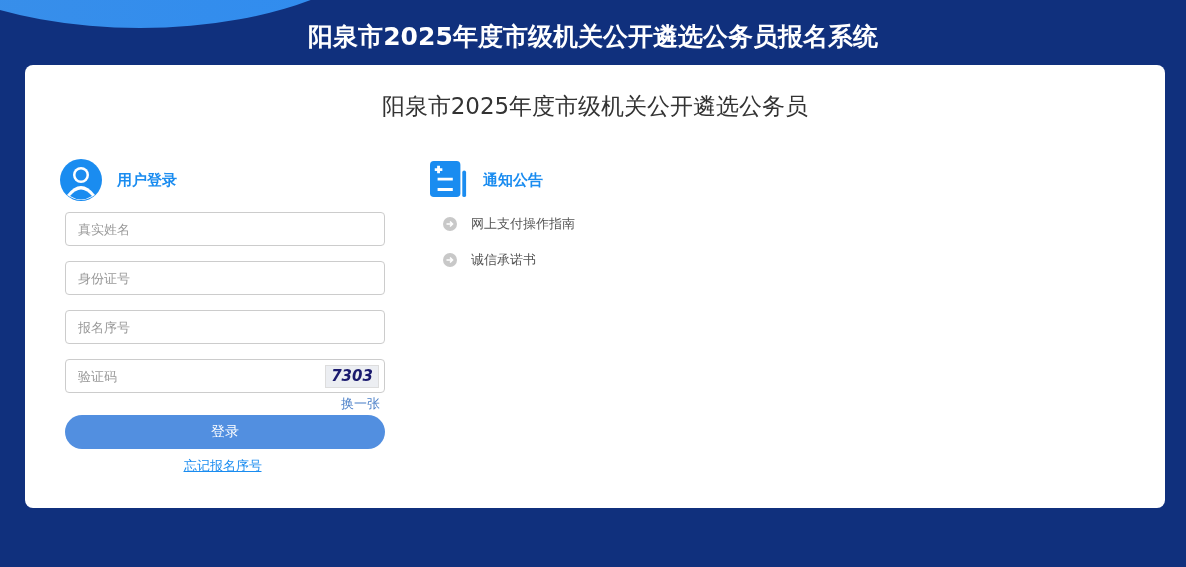 This screenshot has width=1186, height=567. I want to click on section-heading: 用户登录, so click(147, 180).